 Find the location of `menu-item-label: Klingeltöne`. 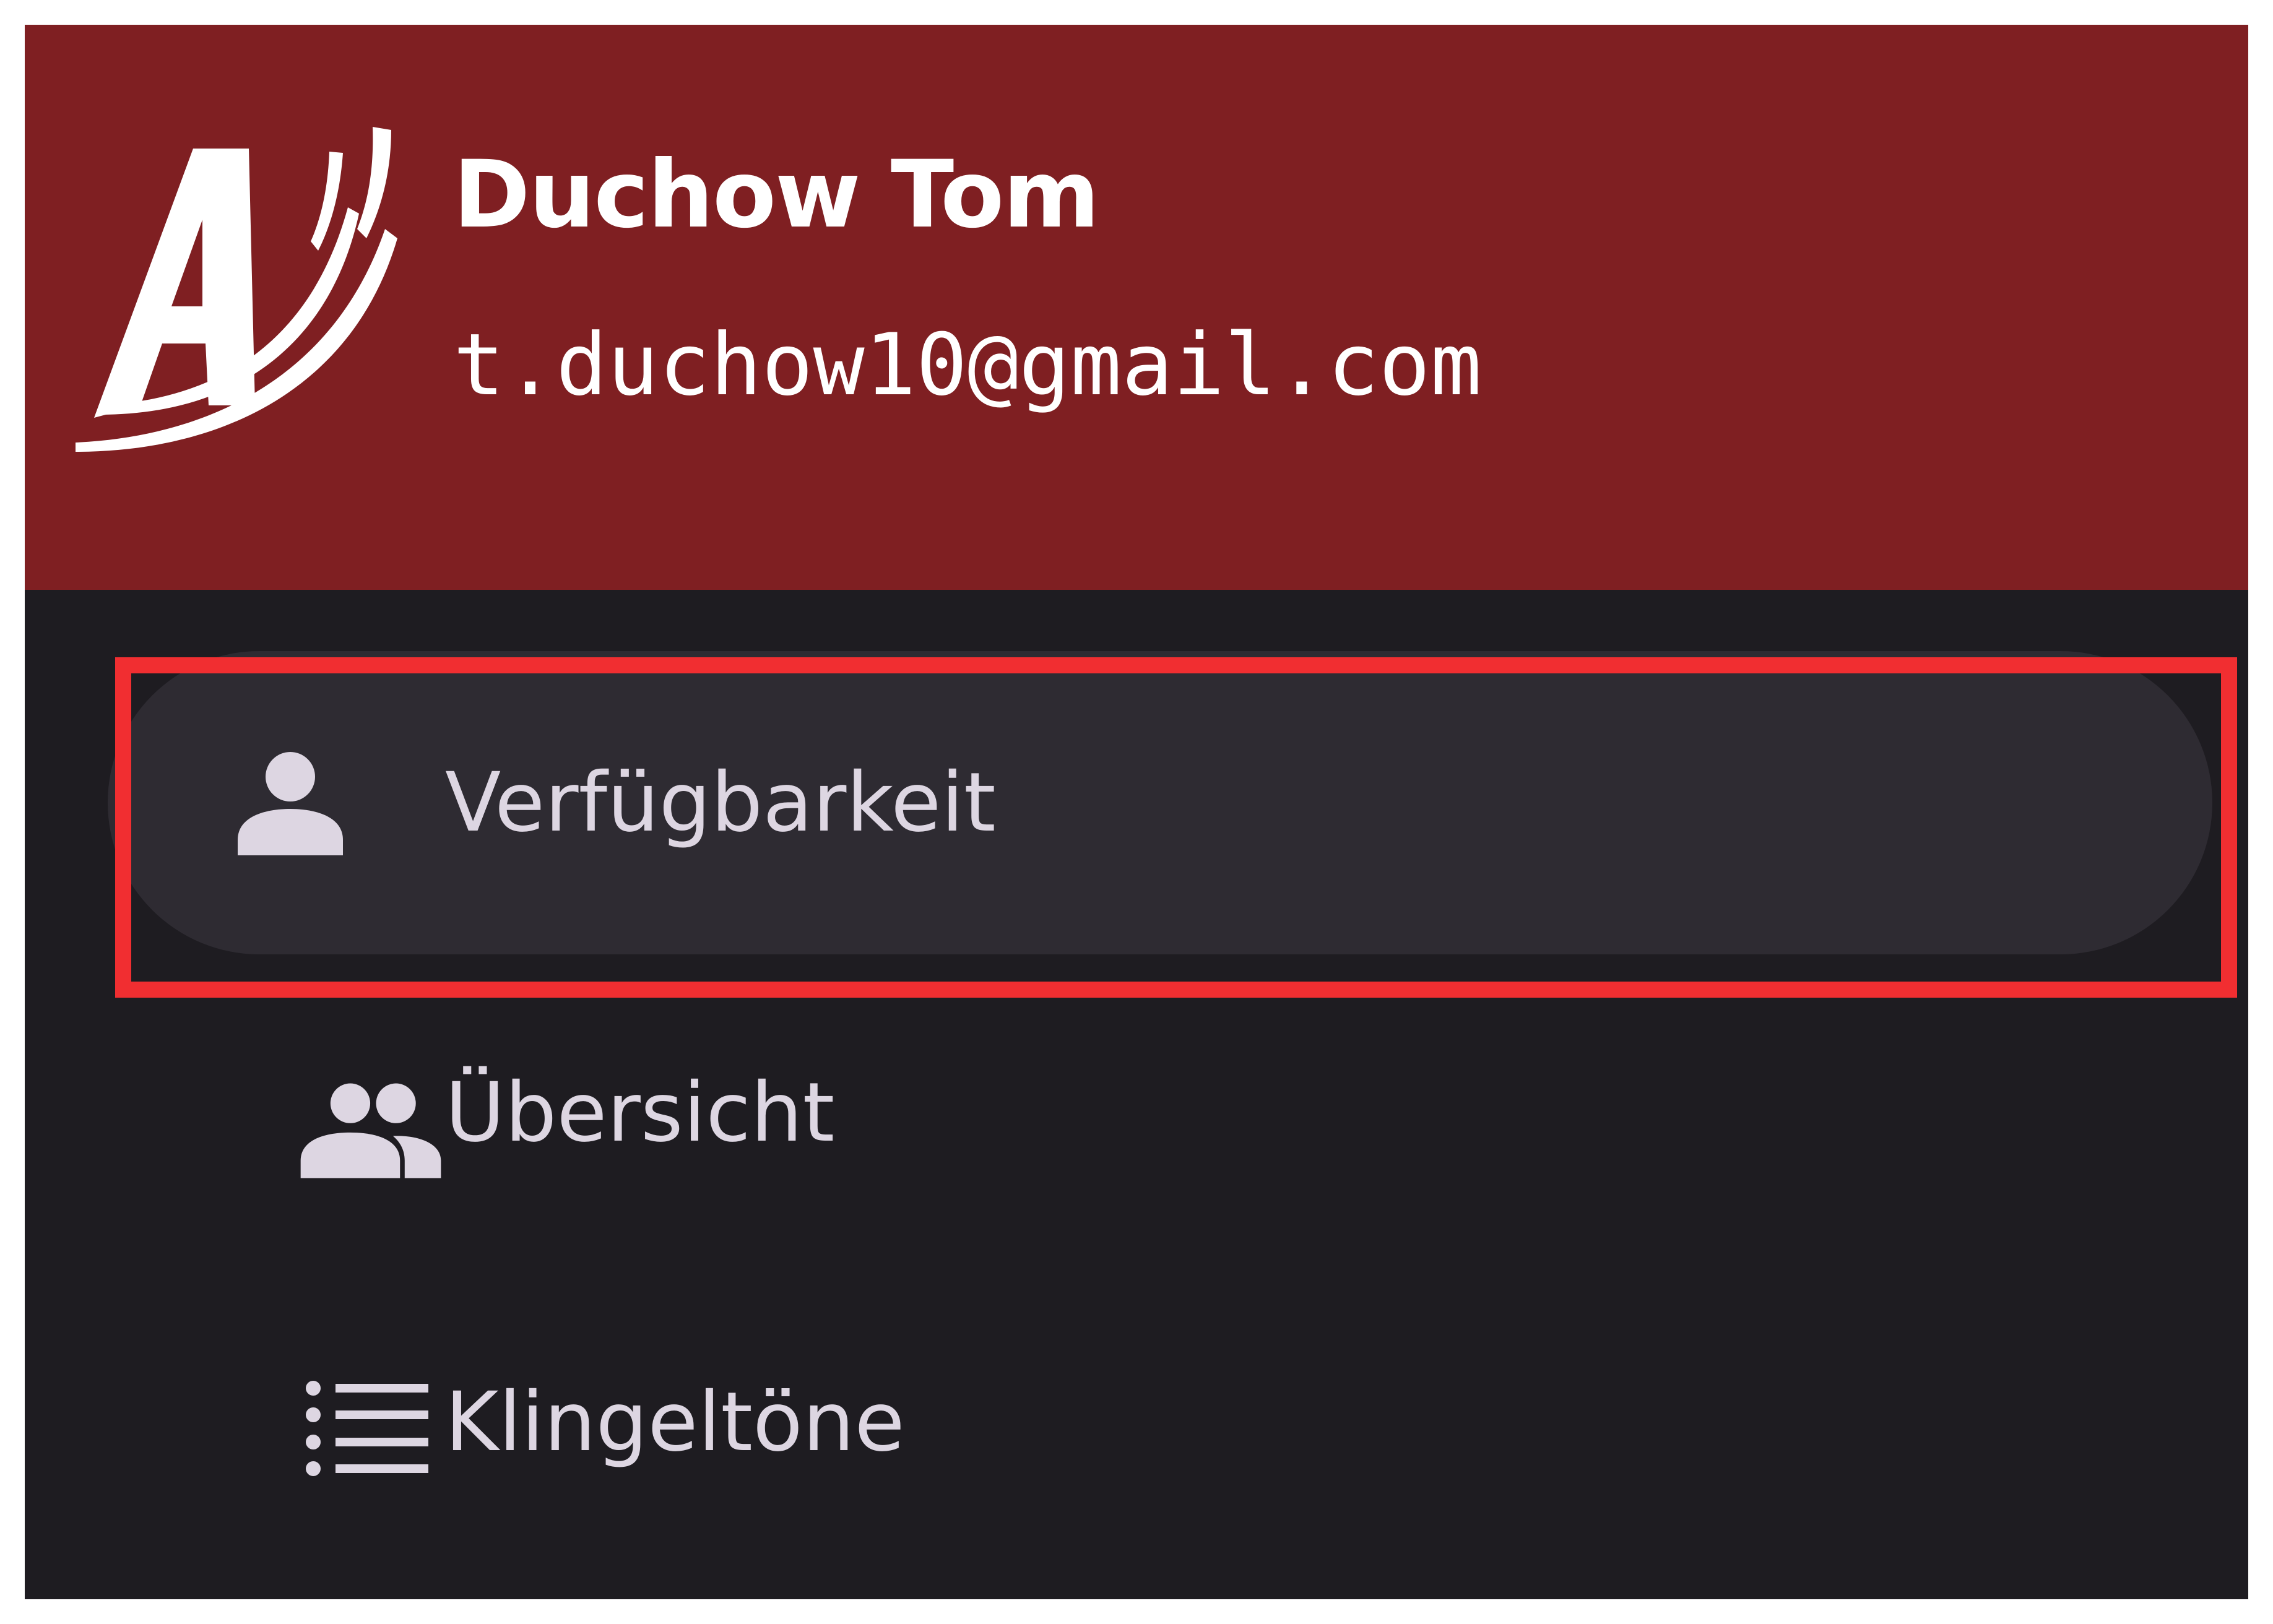

menu-item-label: Klingeltöne is located at coordinates (675, 1422).